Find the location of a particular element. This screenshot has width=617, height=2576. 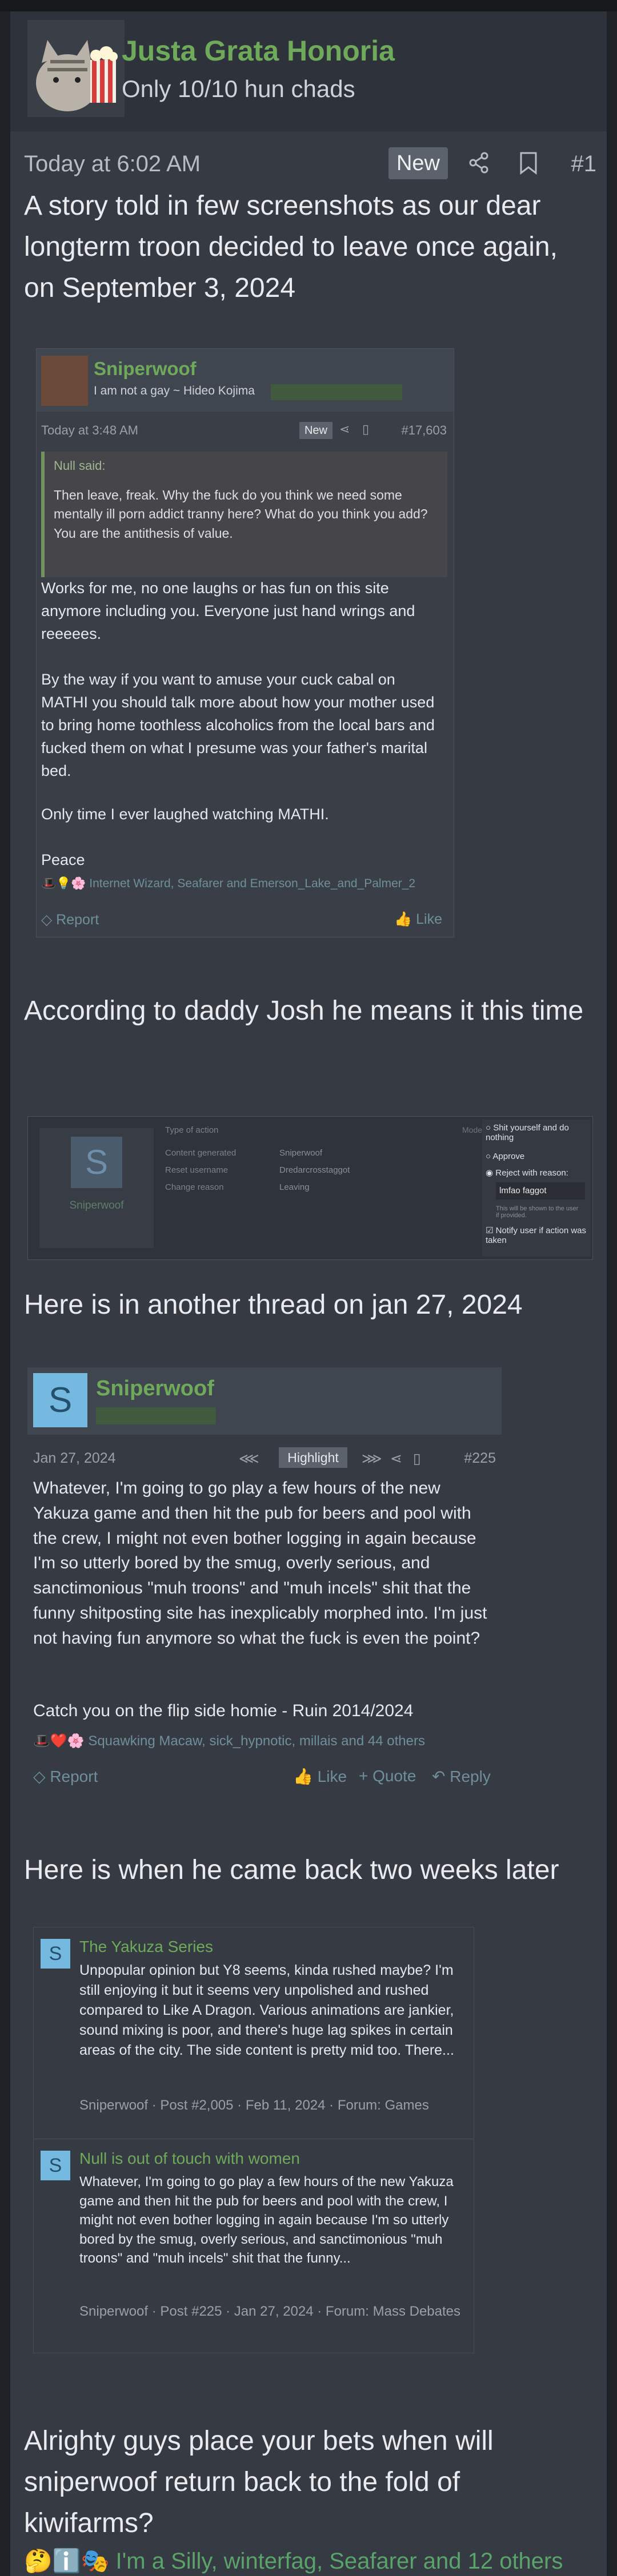

reply-link: ↶ Reply is located at coordinates (461, 1776).